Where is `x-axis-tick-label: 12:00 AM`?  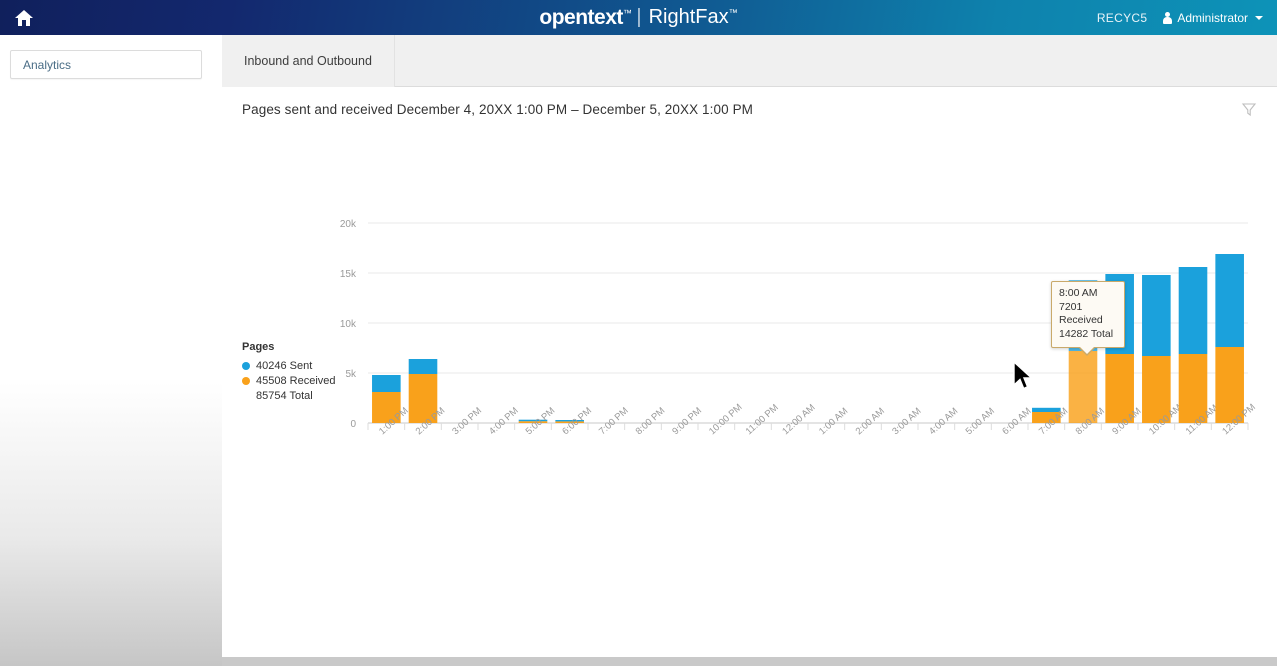
x-axis-tick-label: 12:00 AM is located at coordinates (798, 419).